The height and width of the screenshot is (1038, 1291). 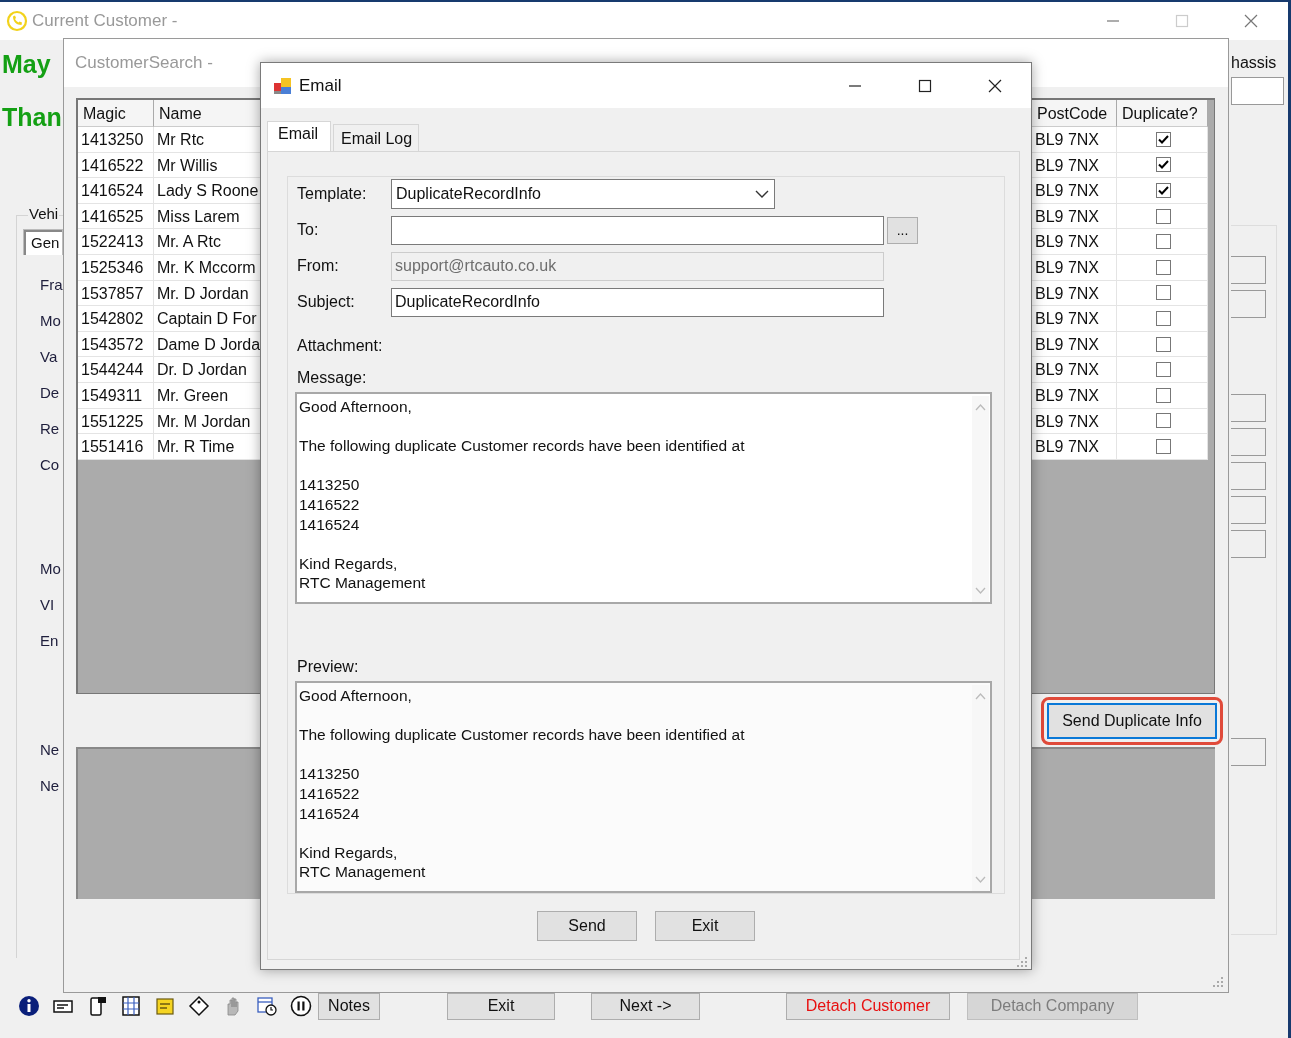 What do you see at coordinates (50, 429) in the screenshot?
I see `field-label: Re` at bounding box center [50, 429].